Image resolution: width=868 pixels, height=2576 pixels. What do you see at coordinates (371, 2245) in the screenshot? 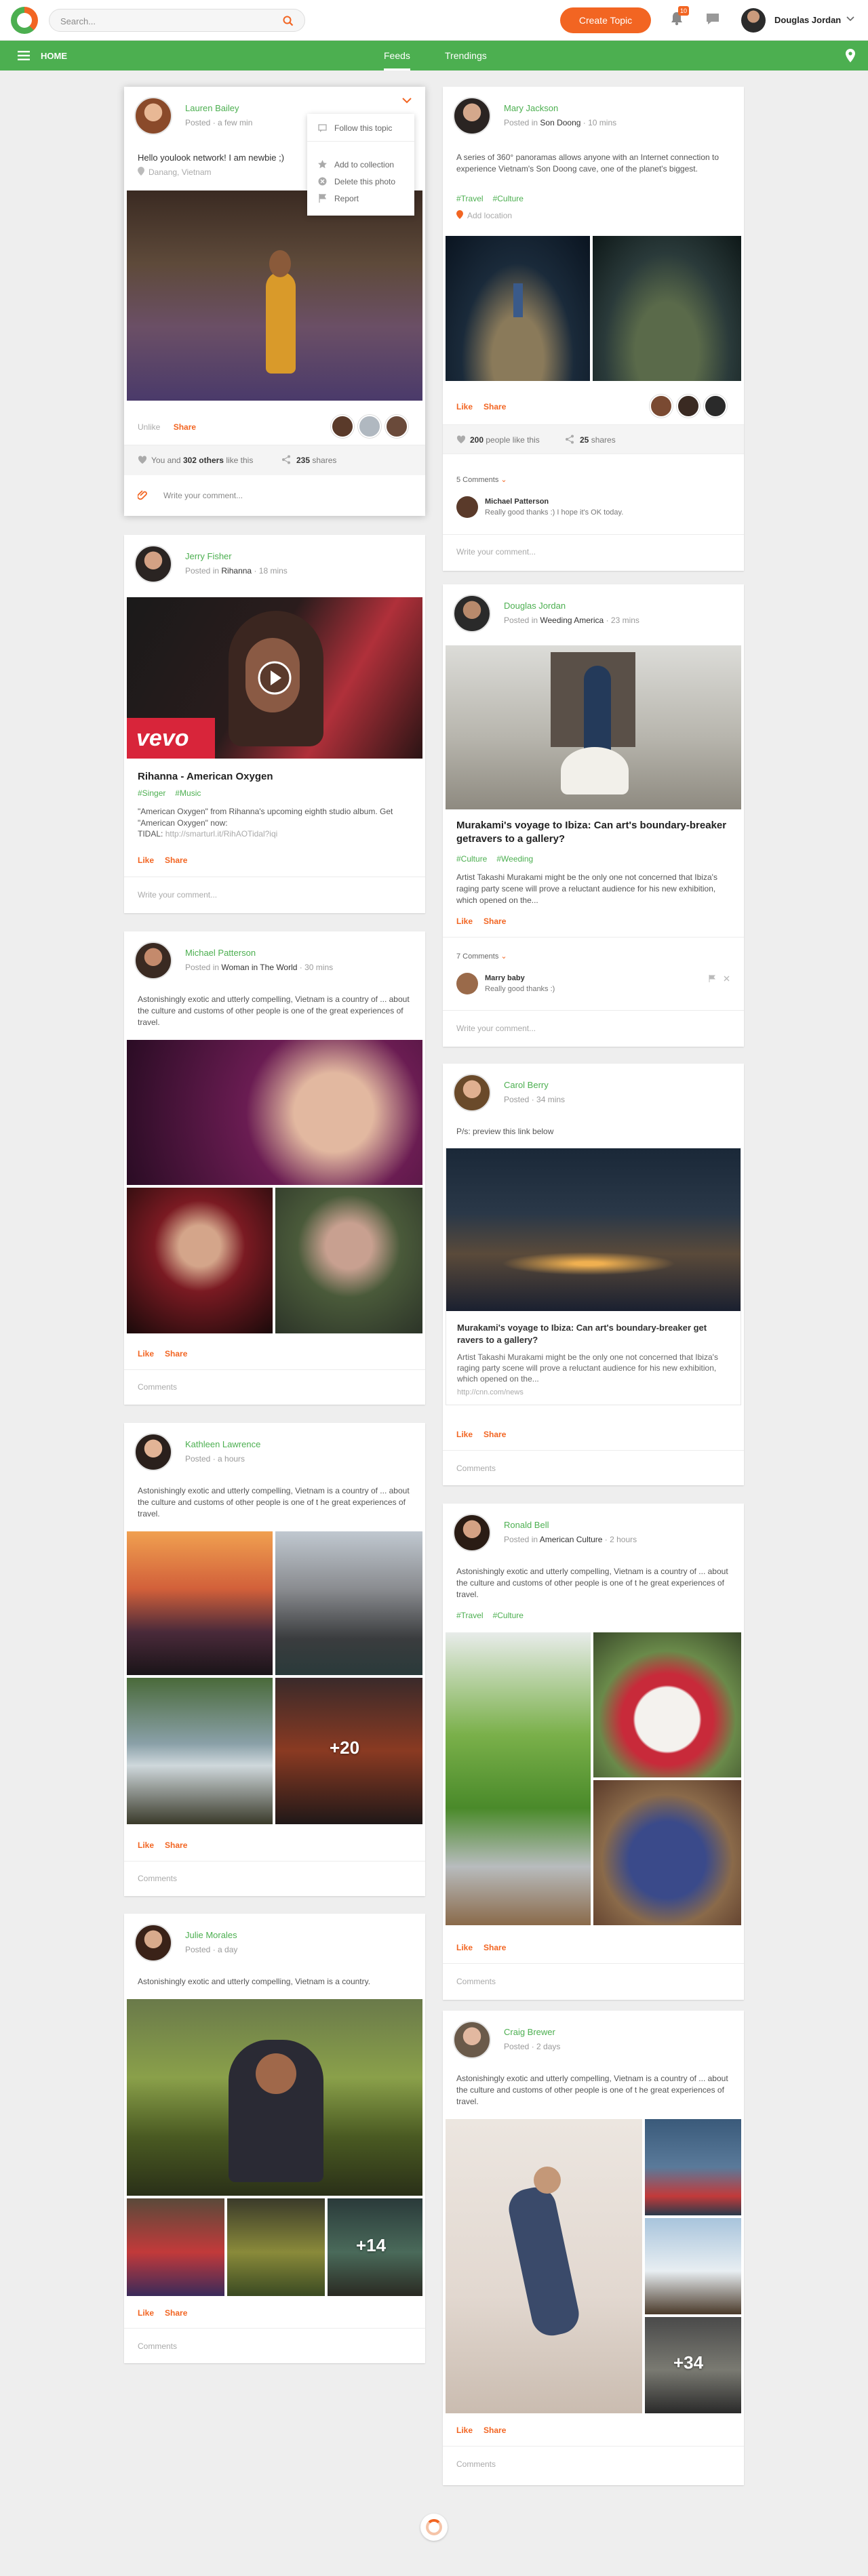
I see `more-photos-count: +14` at bounding box center [371, 2245].